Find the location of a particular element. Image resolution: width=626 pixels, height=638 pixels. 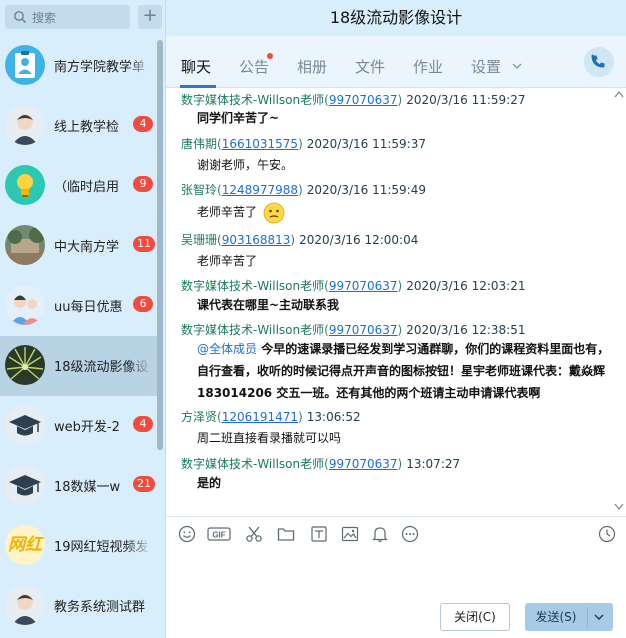

message-time: 2020/3/16 11:59:37 is located at coordinates (366, 144).